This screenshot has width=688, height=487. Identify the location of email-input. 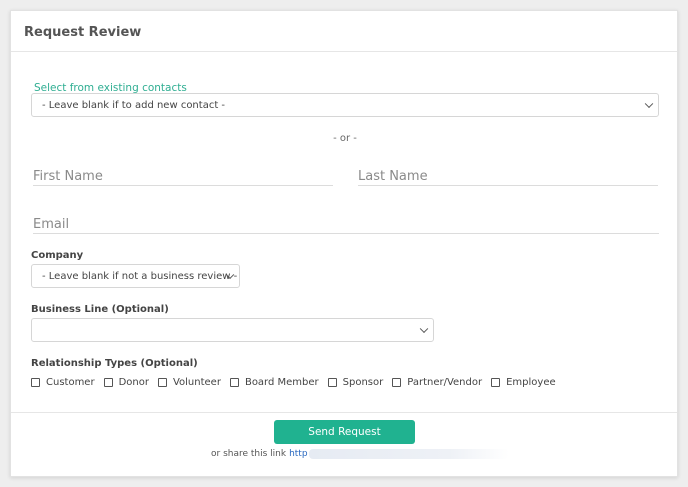
(346, 225).